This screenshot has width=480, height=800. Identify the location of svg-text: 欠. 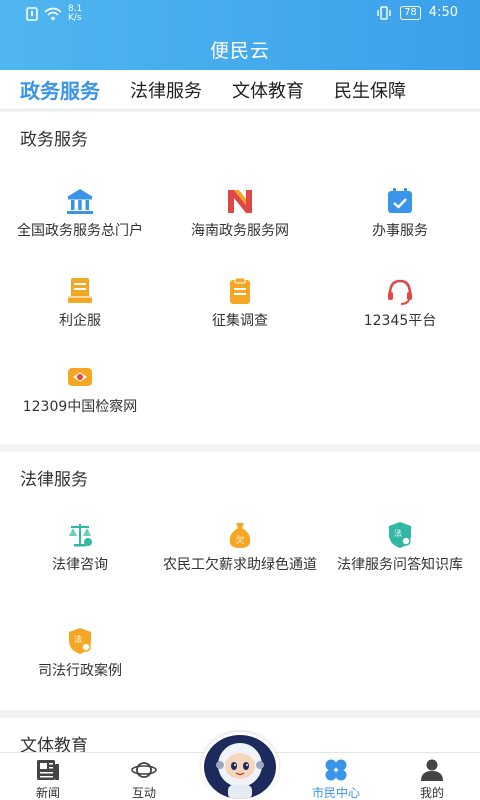
(239, 540).